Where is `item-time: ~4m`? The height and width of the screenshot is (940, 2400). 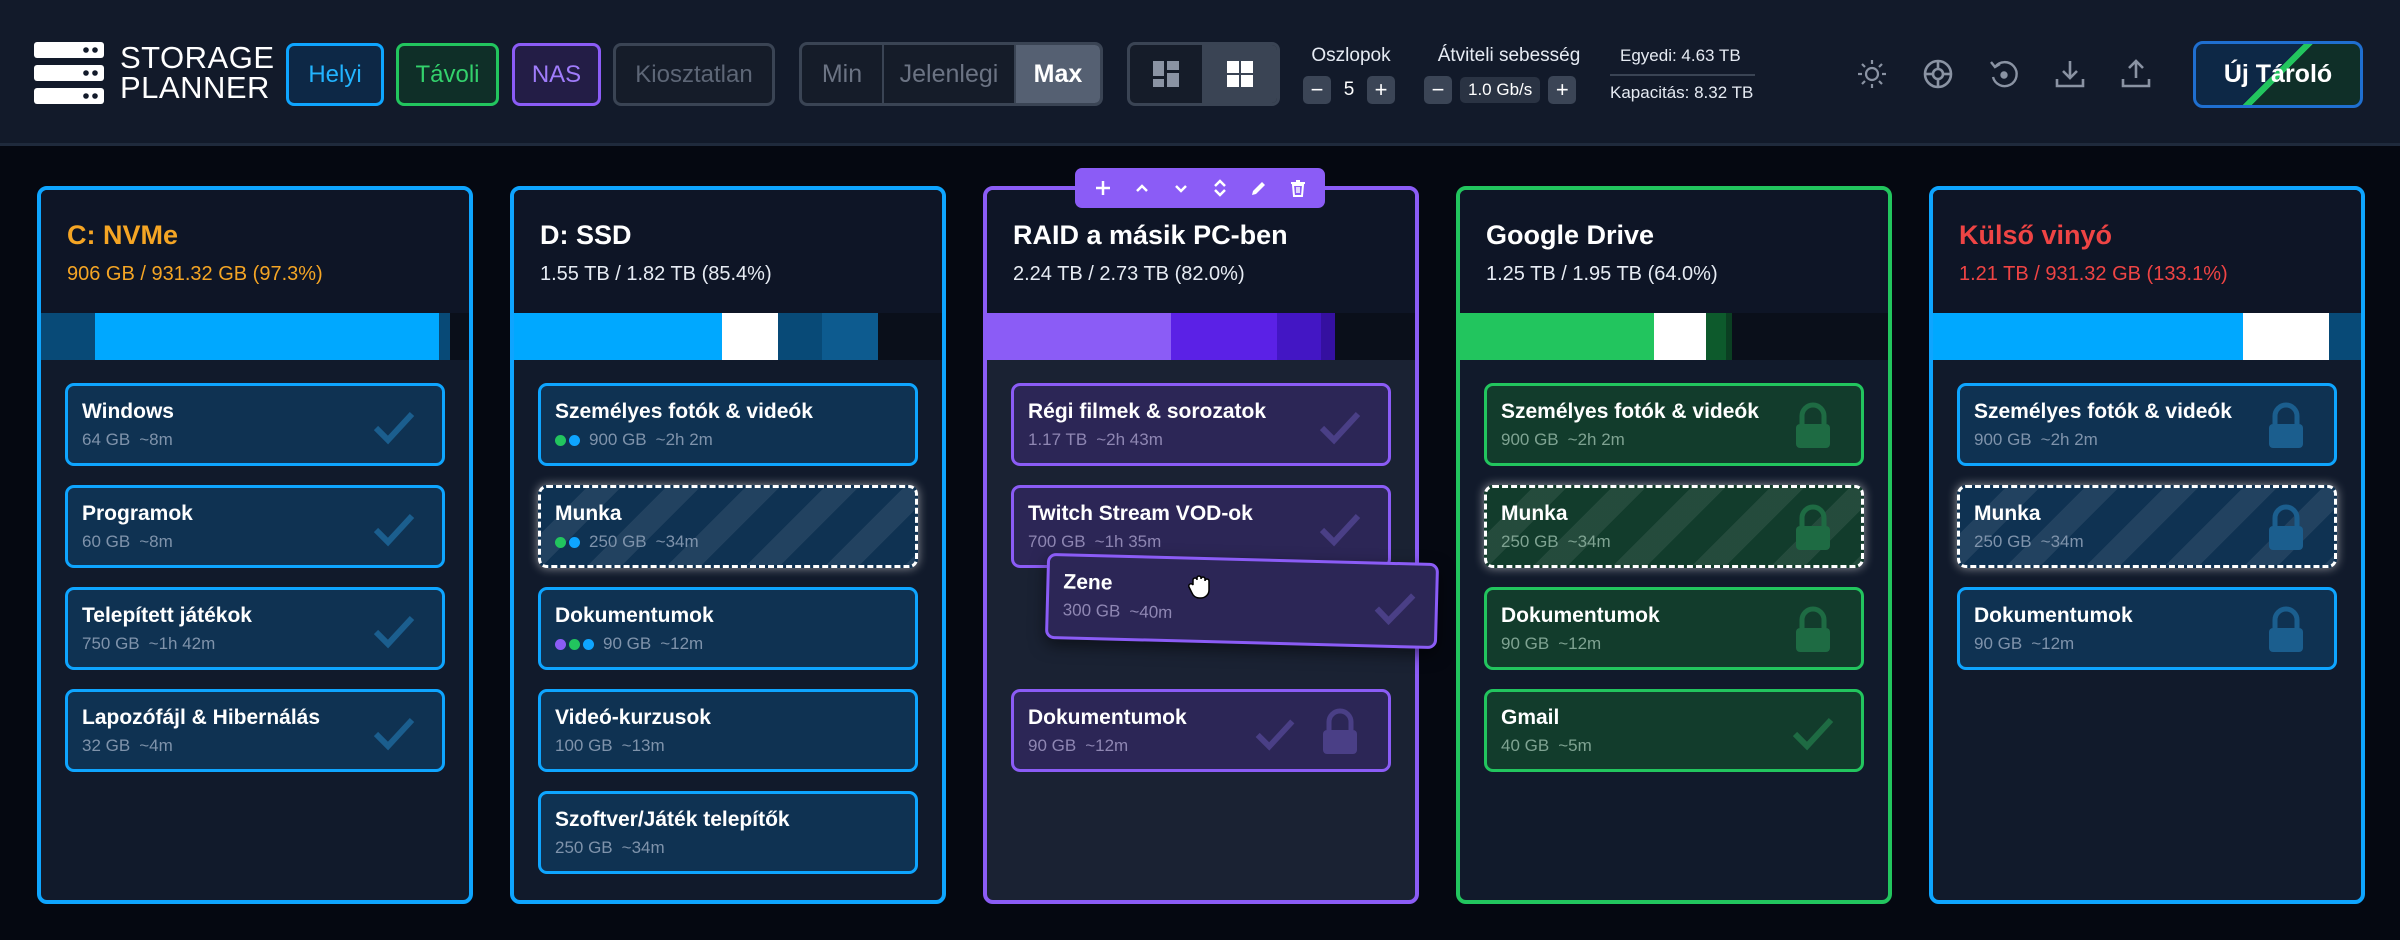 item-time: ~4m is located at coordinates (156, 745).